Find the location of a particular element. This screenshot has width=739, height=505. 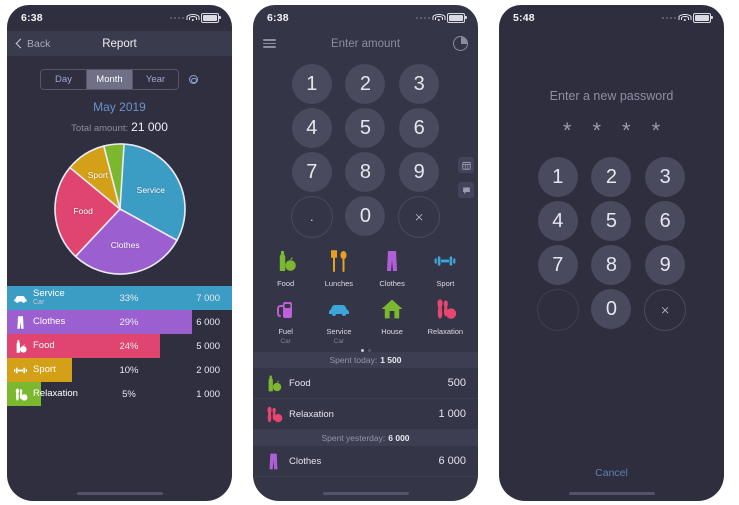

legend-percent: 33% is located at coordinates (129, 298).